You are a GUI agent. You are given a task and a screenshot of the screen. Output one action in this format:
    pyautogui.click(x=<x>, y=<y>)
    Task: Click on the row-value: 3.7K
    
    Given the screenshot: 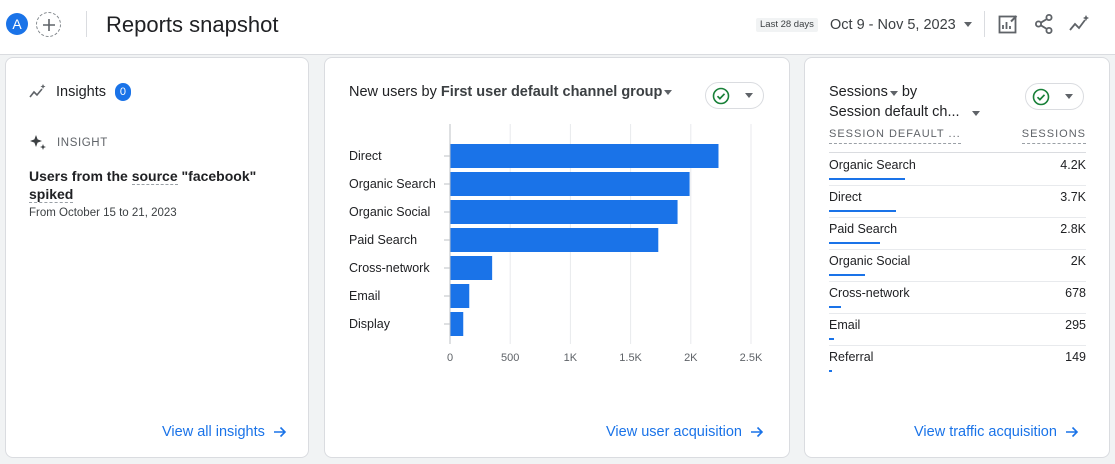 What is the action you would take?
    pyautogui.click(x=1073, y=197)
    